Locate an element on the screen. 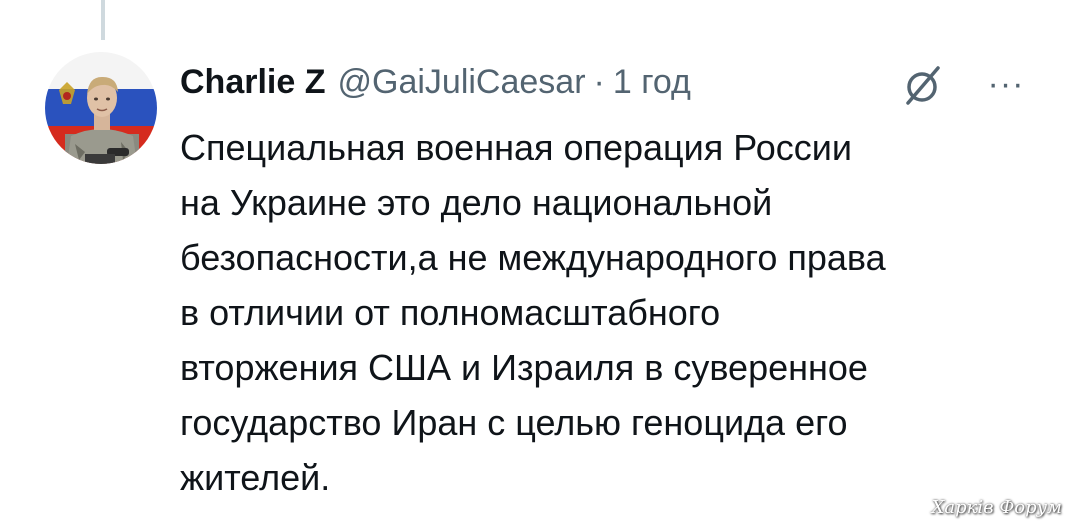 The height and width of the screenshot is (526, 1080). more-options-button: ··· is located at coordinates (1006, 84).